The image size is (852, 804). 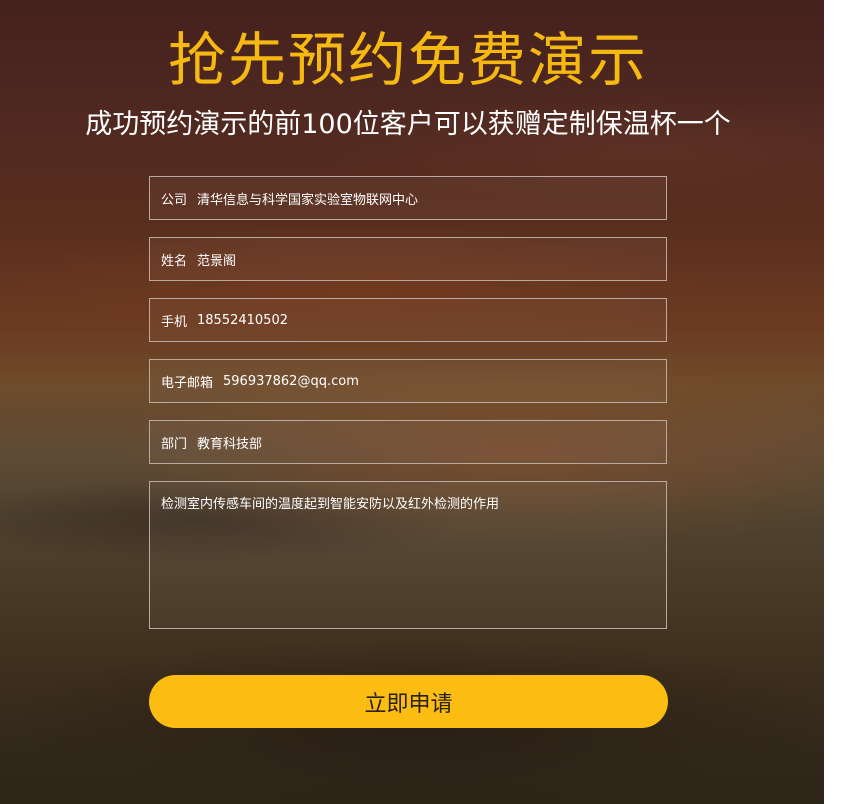 What do you see at coordinates (407, 60) in the screenshot?
I see `page-title: 抢先预约免费演示` at bounding box center [407, 60].